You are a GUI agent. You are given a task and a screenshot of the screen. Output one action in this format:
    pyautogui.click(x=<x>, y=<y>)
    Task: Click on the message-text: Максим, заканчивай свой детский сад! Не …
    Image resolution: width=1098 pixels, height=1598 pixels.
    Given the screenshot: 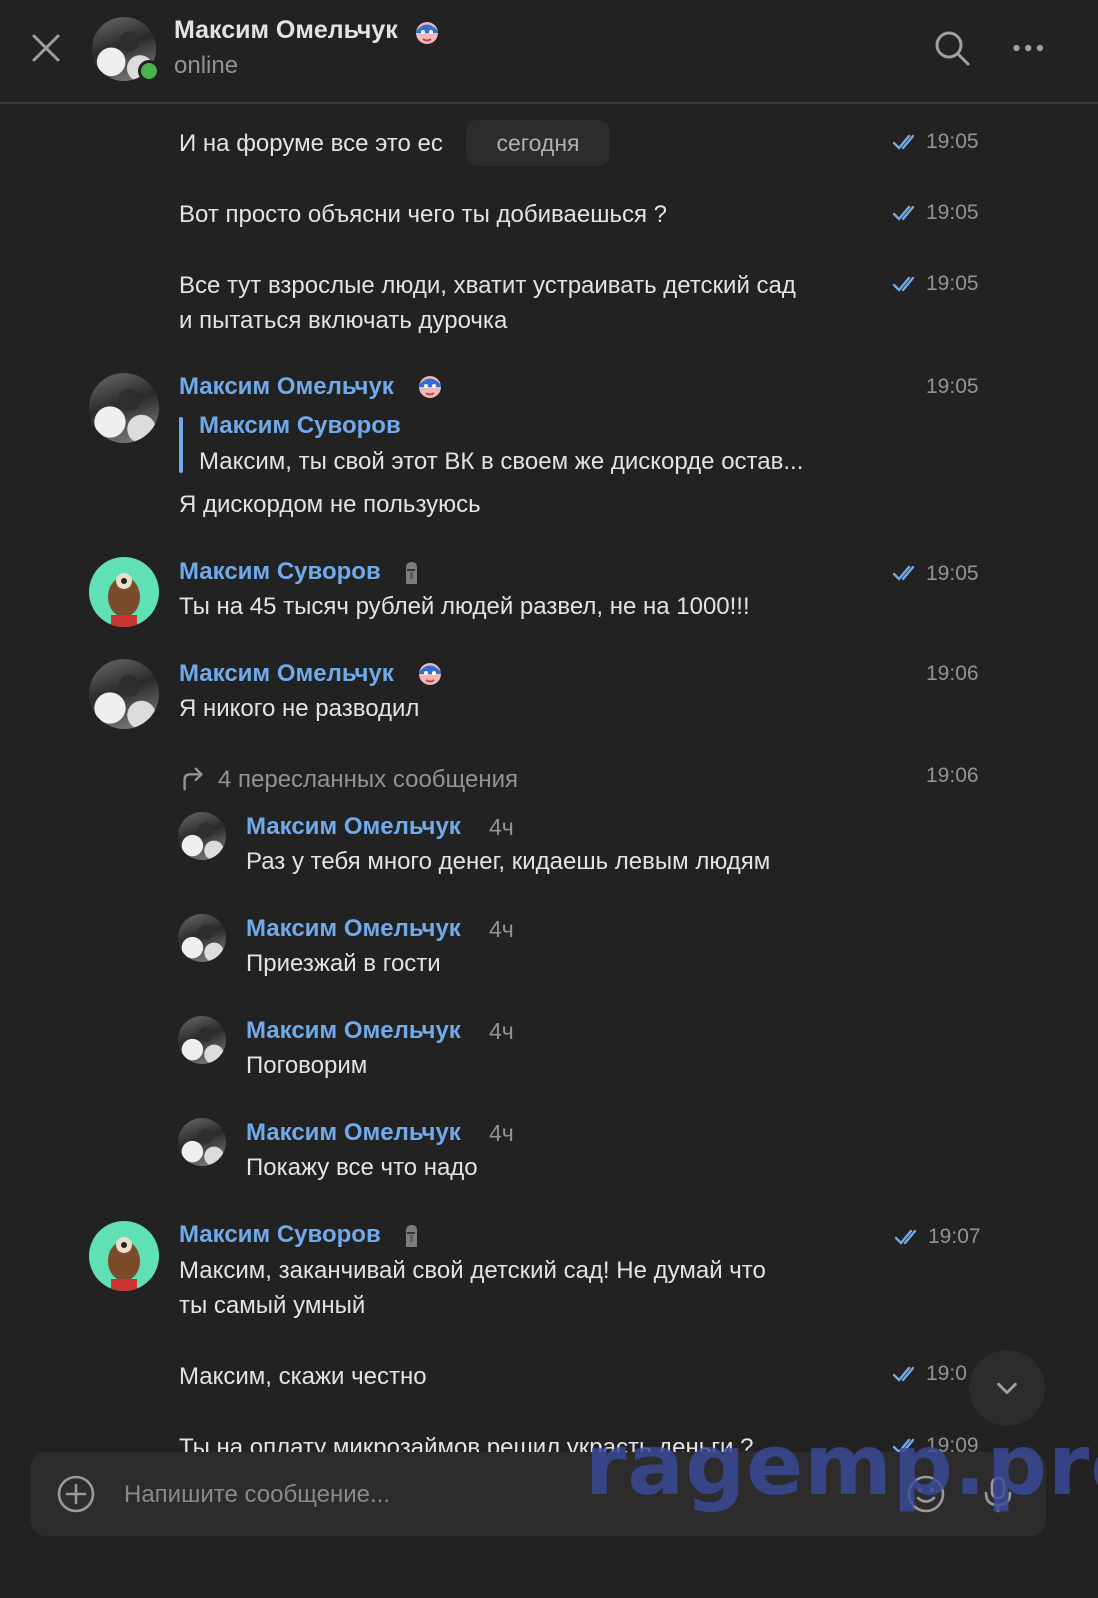 What is the action you would take?
    pyautogui.click(x=472, y=1270)
    